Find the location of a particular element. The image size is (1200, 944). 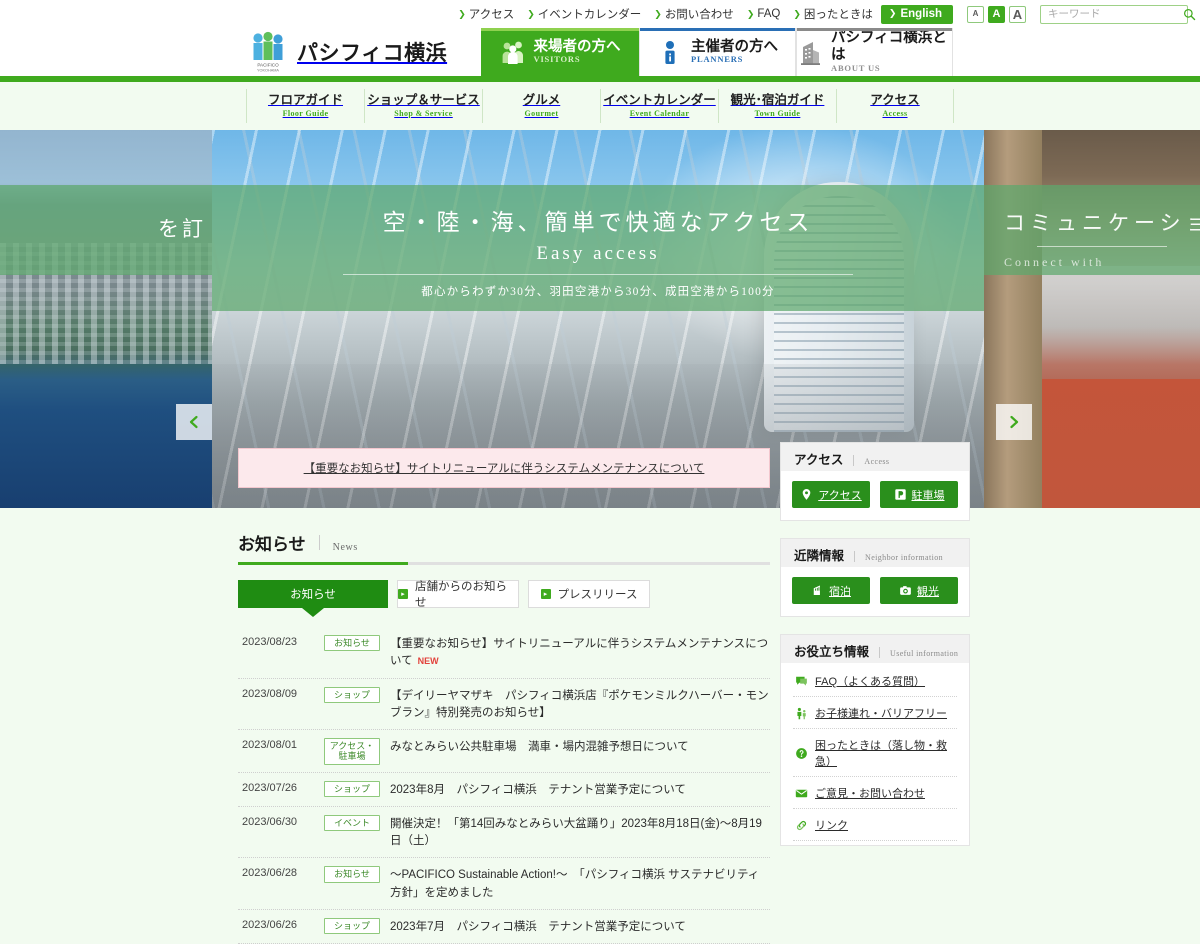

news-title-text: 【重要なお知らせ】サイトリニューアルに伴うシステムメンテナンスについて is located at coordinates (579, 653).